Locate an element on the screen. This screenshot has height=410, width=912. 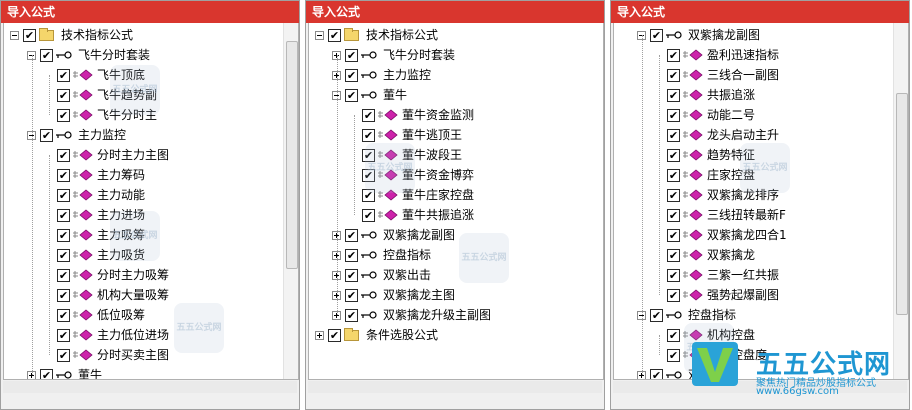
tree-item-formula: ✔ 共振追涨 is located at coordinates (711, 95).